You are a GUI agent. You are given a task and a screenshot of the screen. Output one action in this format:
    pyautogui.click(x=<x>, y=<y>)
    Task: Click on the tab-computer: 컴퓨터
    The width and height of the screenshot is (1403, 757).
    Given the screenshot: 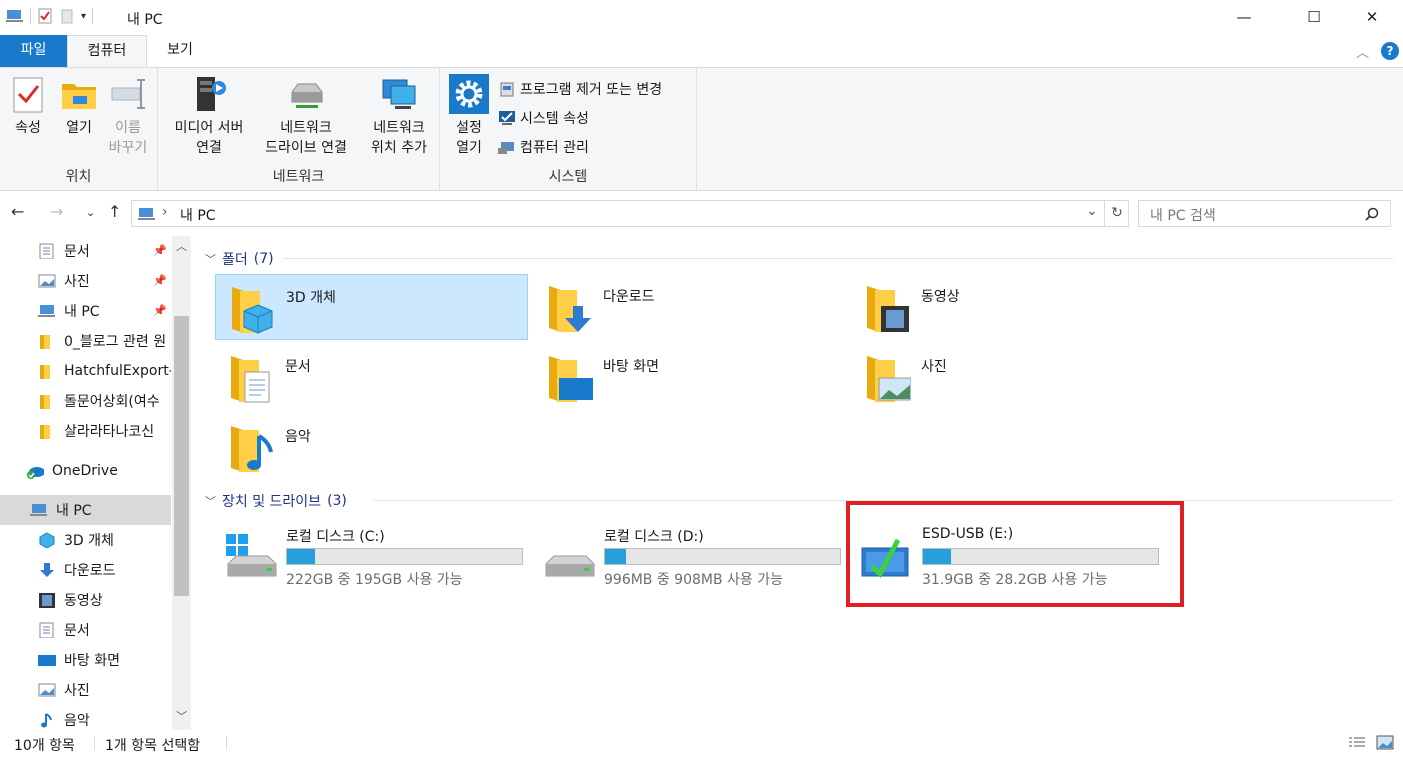 What is the action you would take?
    pyautogui.click(x=107, y=51)
    